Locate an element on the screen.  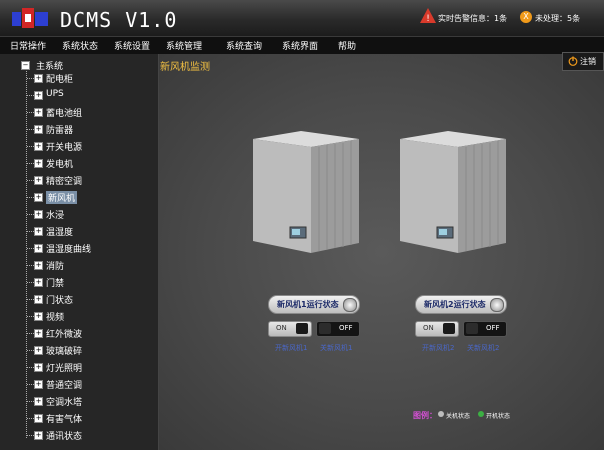
menu-system-query: 系统查询 is located at coordinates (244, 45).